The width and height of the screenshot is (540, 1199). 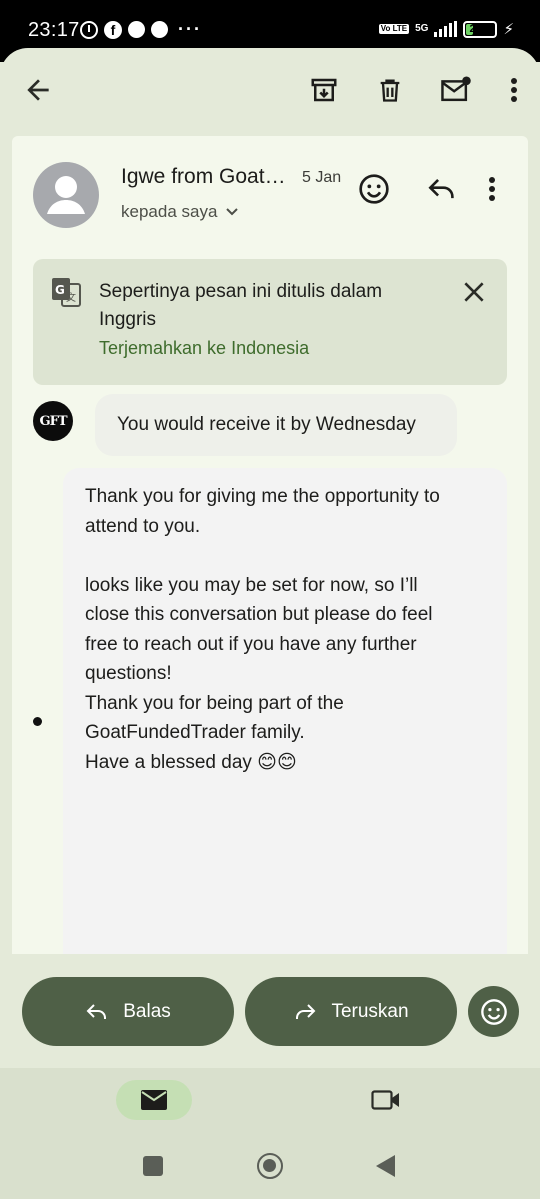 I want to click on chevron-down-icon, so click(x=232, y=212).